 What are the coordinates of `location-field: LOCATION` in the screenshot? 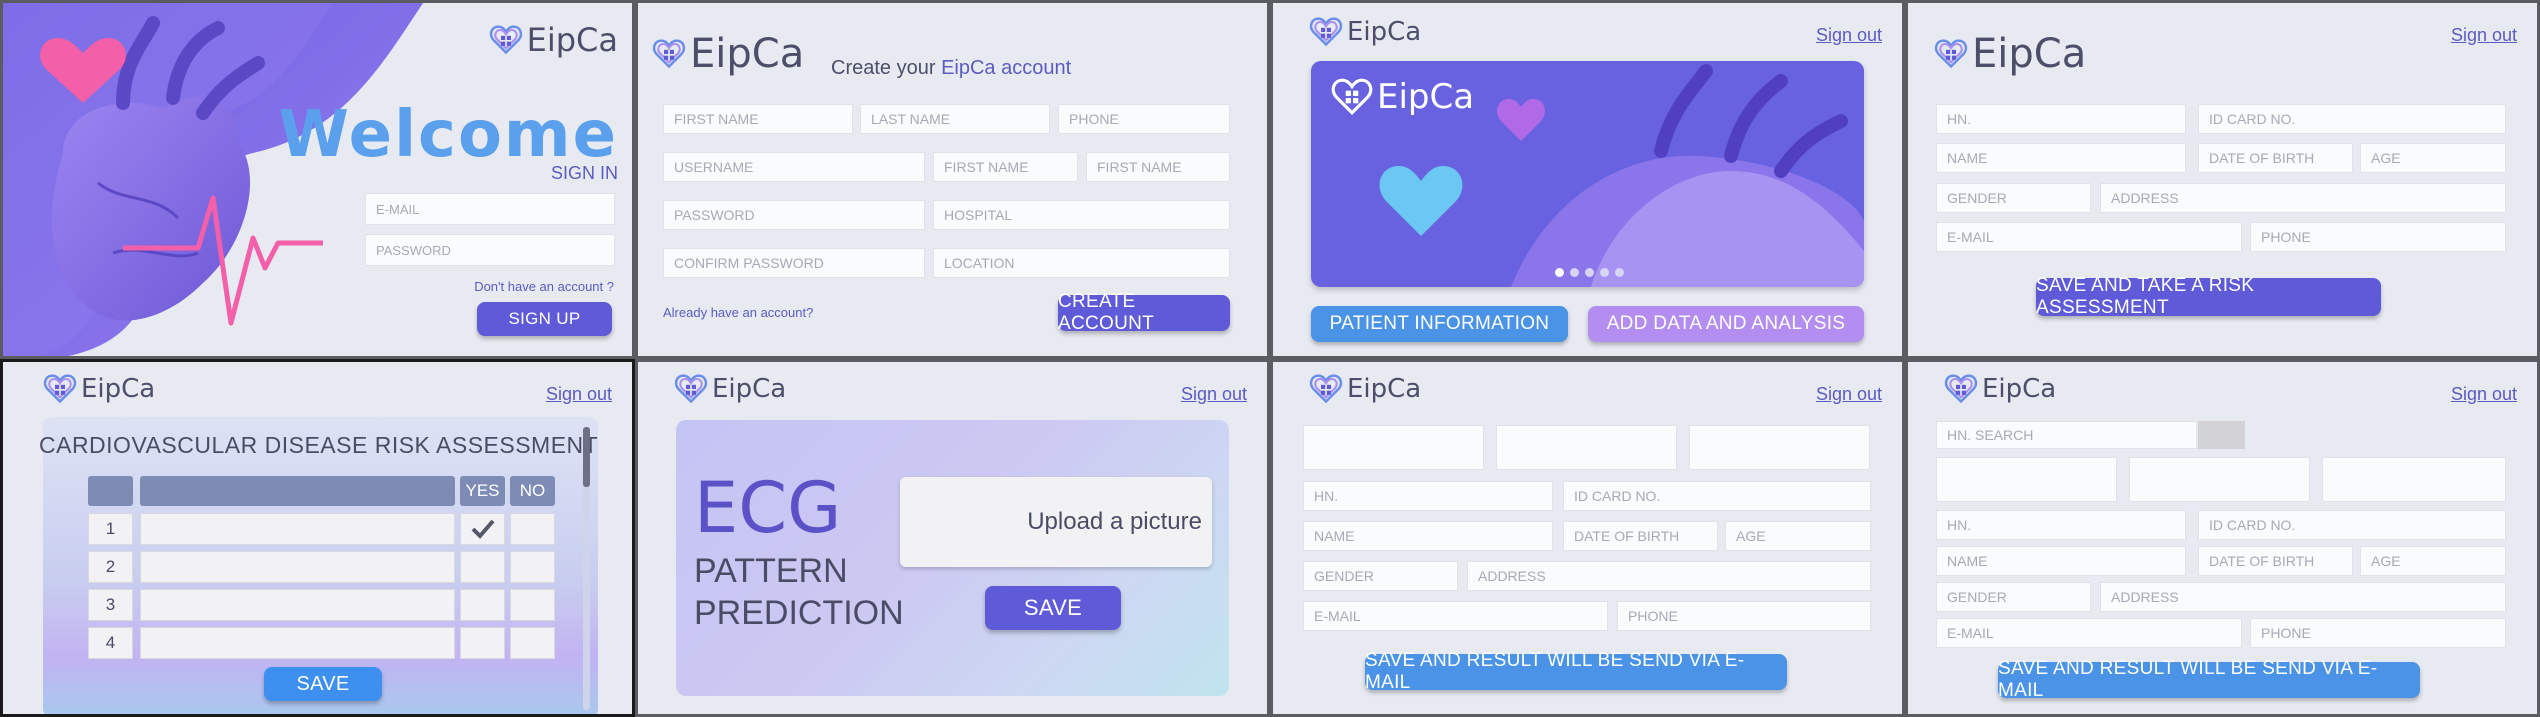 It's located at (1081, 263).